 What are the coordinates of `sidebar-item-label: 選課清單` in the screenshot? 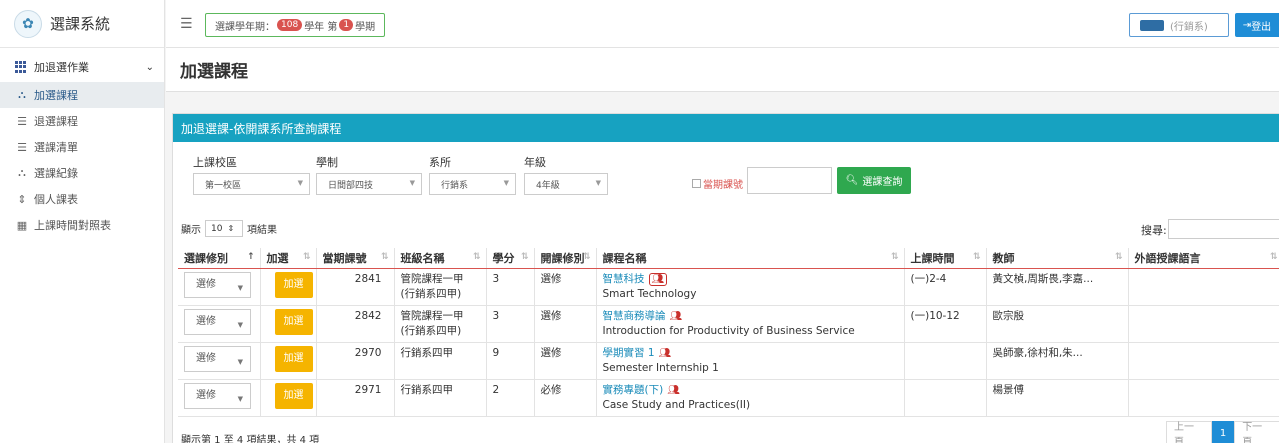 It's located at (56, 147).